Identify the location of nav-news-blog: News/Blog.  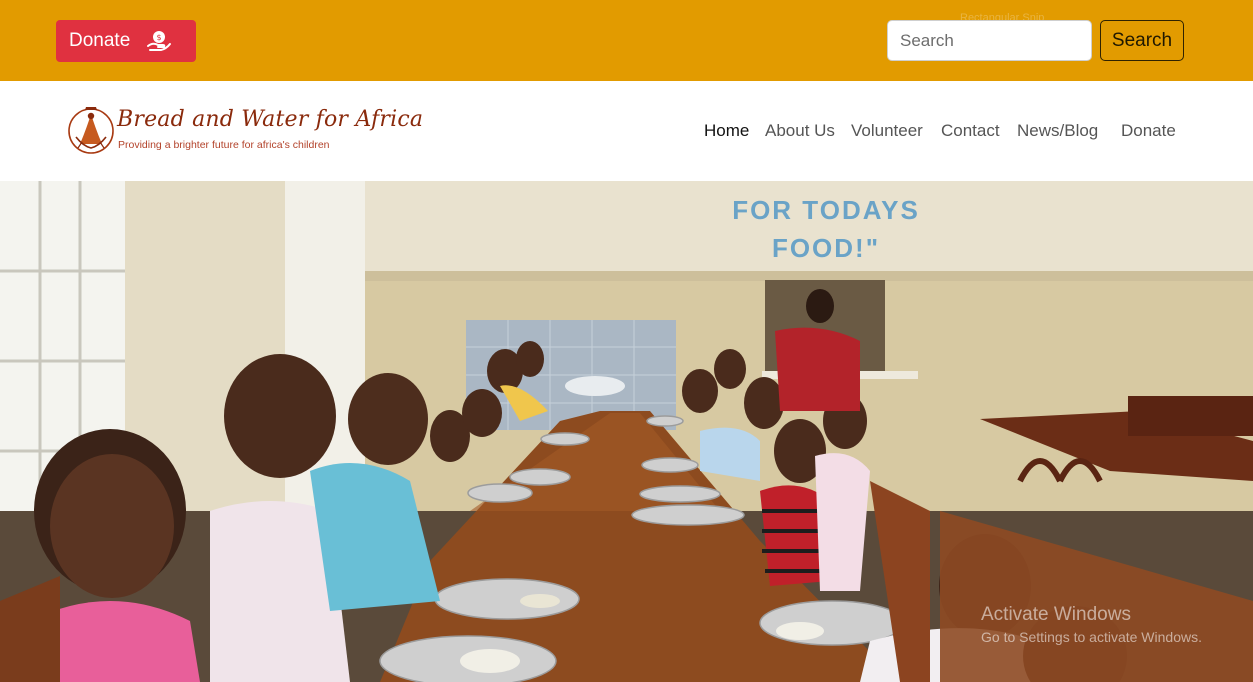
(1057, 131).